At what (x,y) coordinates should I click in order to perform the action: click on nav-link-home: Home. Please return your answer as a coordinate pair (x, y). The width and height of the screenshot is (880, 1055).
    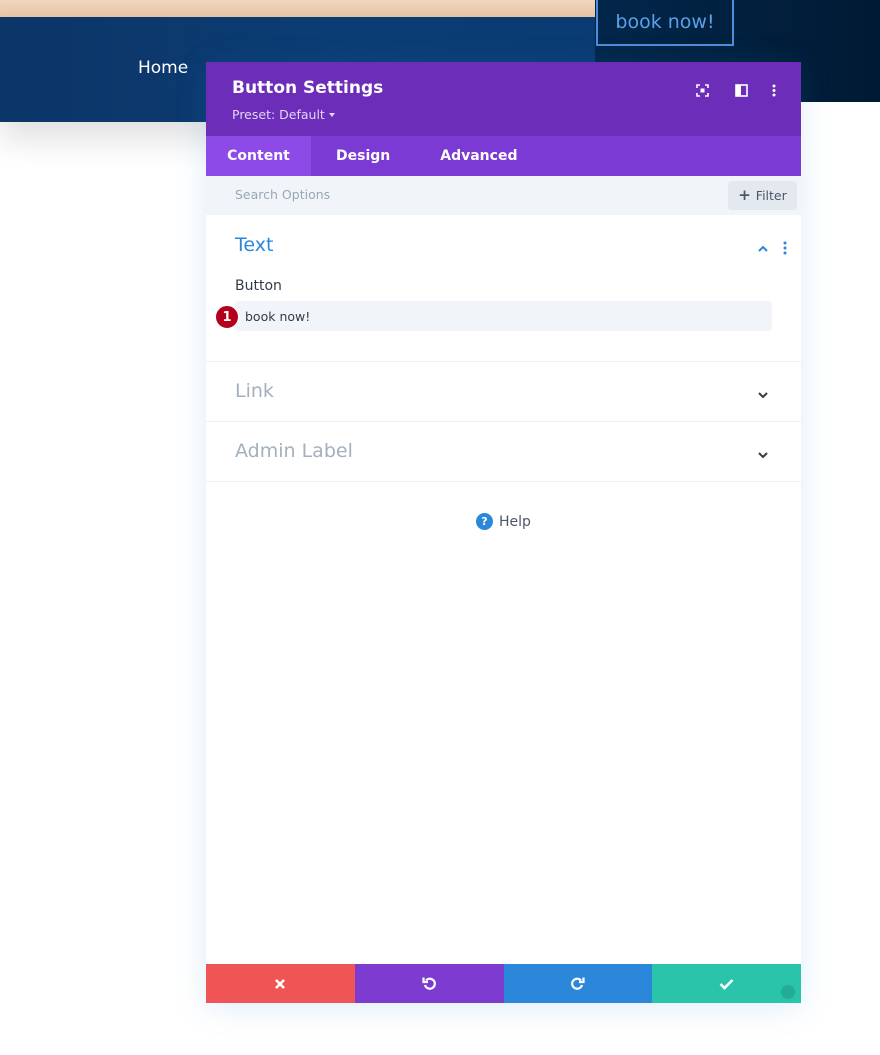
    Looking at the image, I should click on (163, 68).